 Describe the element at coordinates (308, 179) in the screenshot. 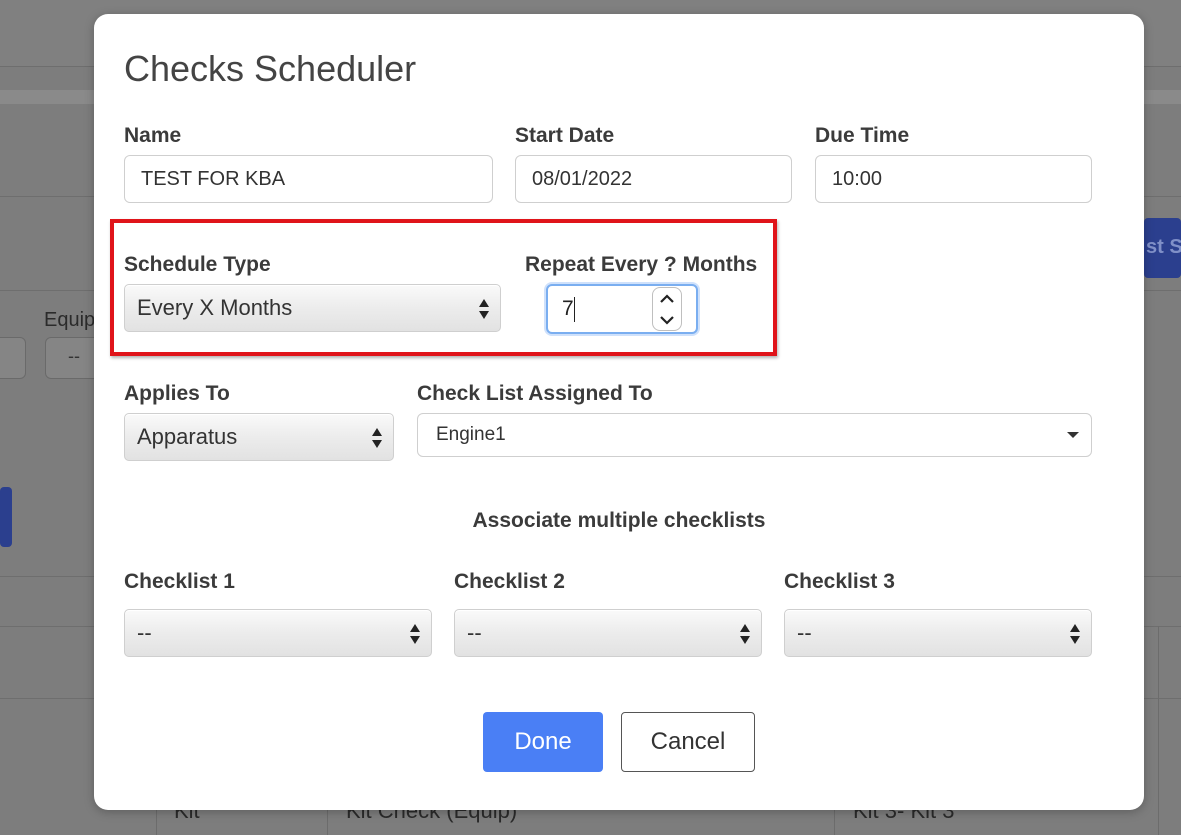

I see `name-input: TEST FOR KBA` at that location.